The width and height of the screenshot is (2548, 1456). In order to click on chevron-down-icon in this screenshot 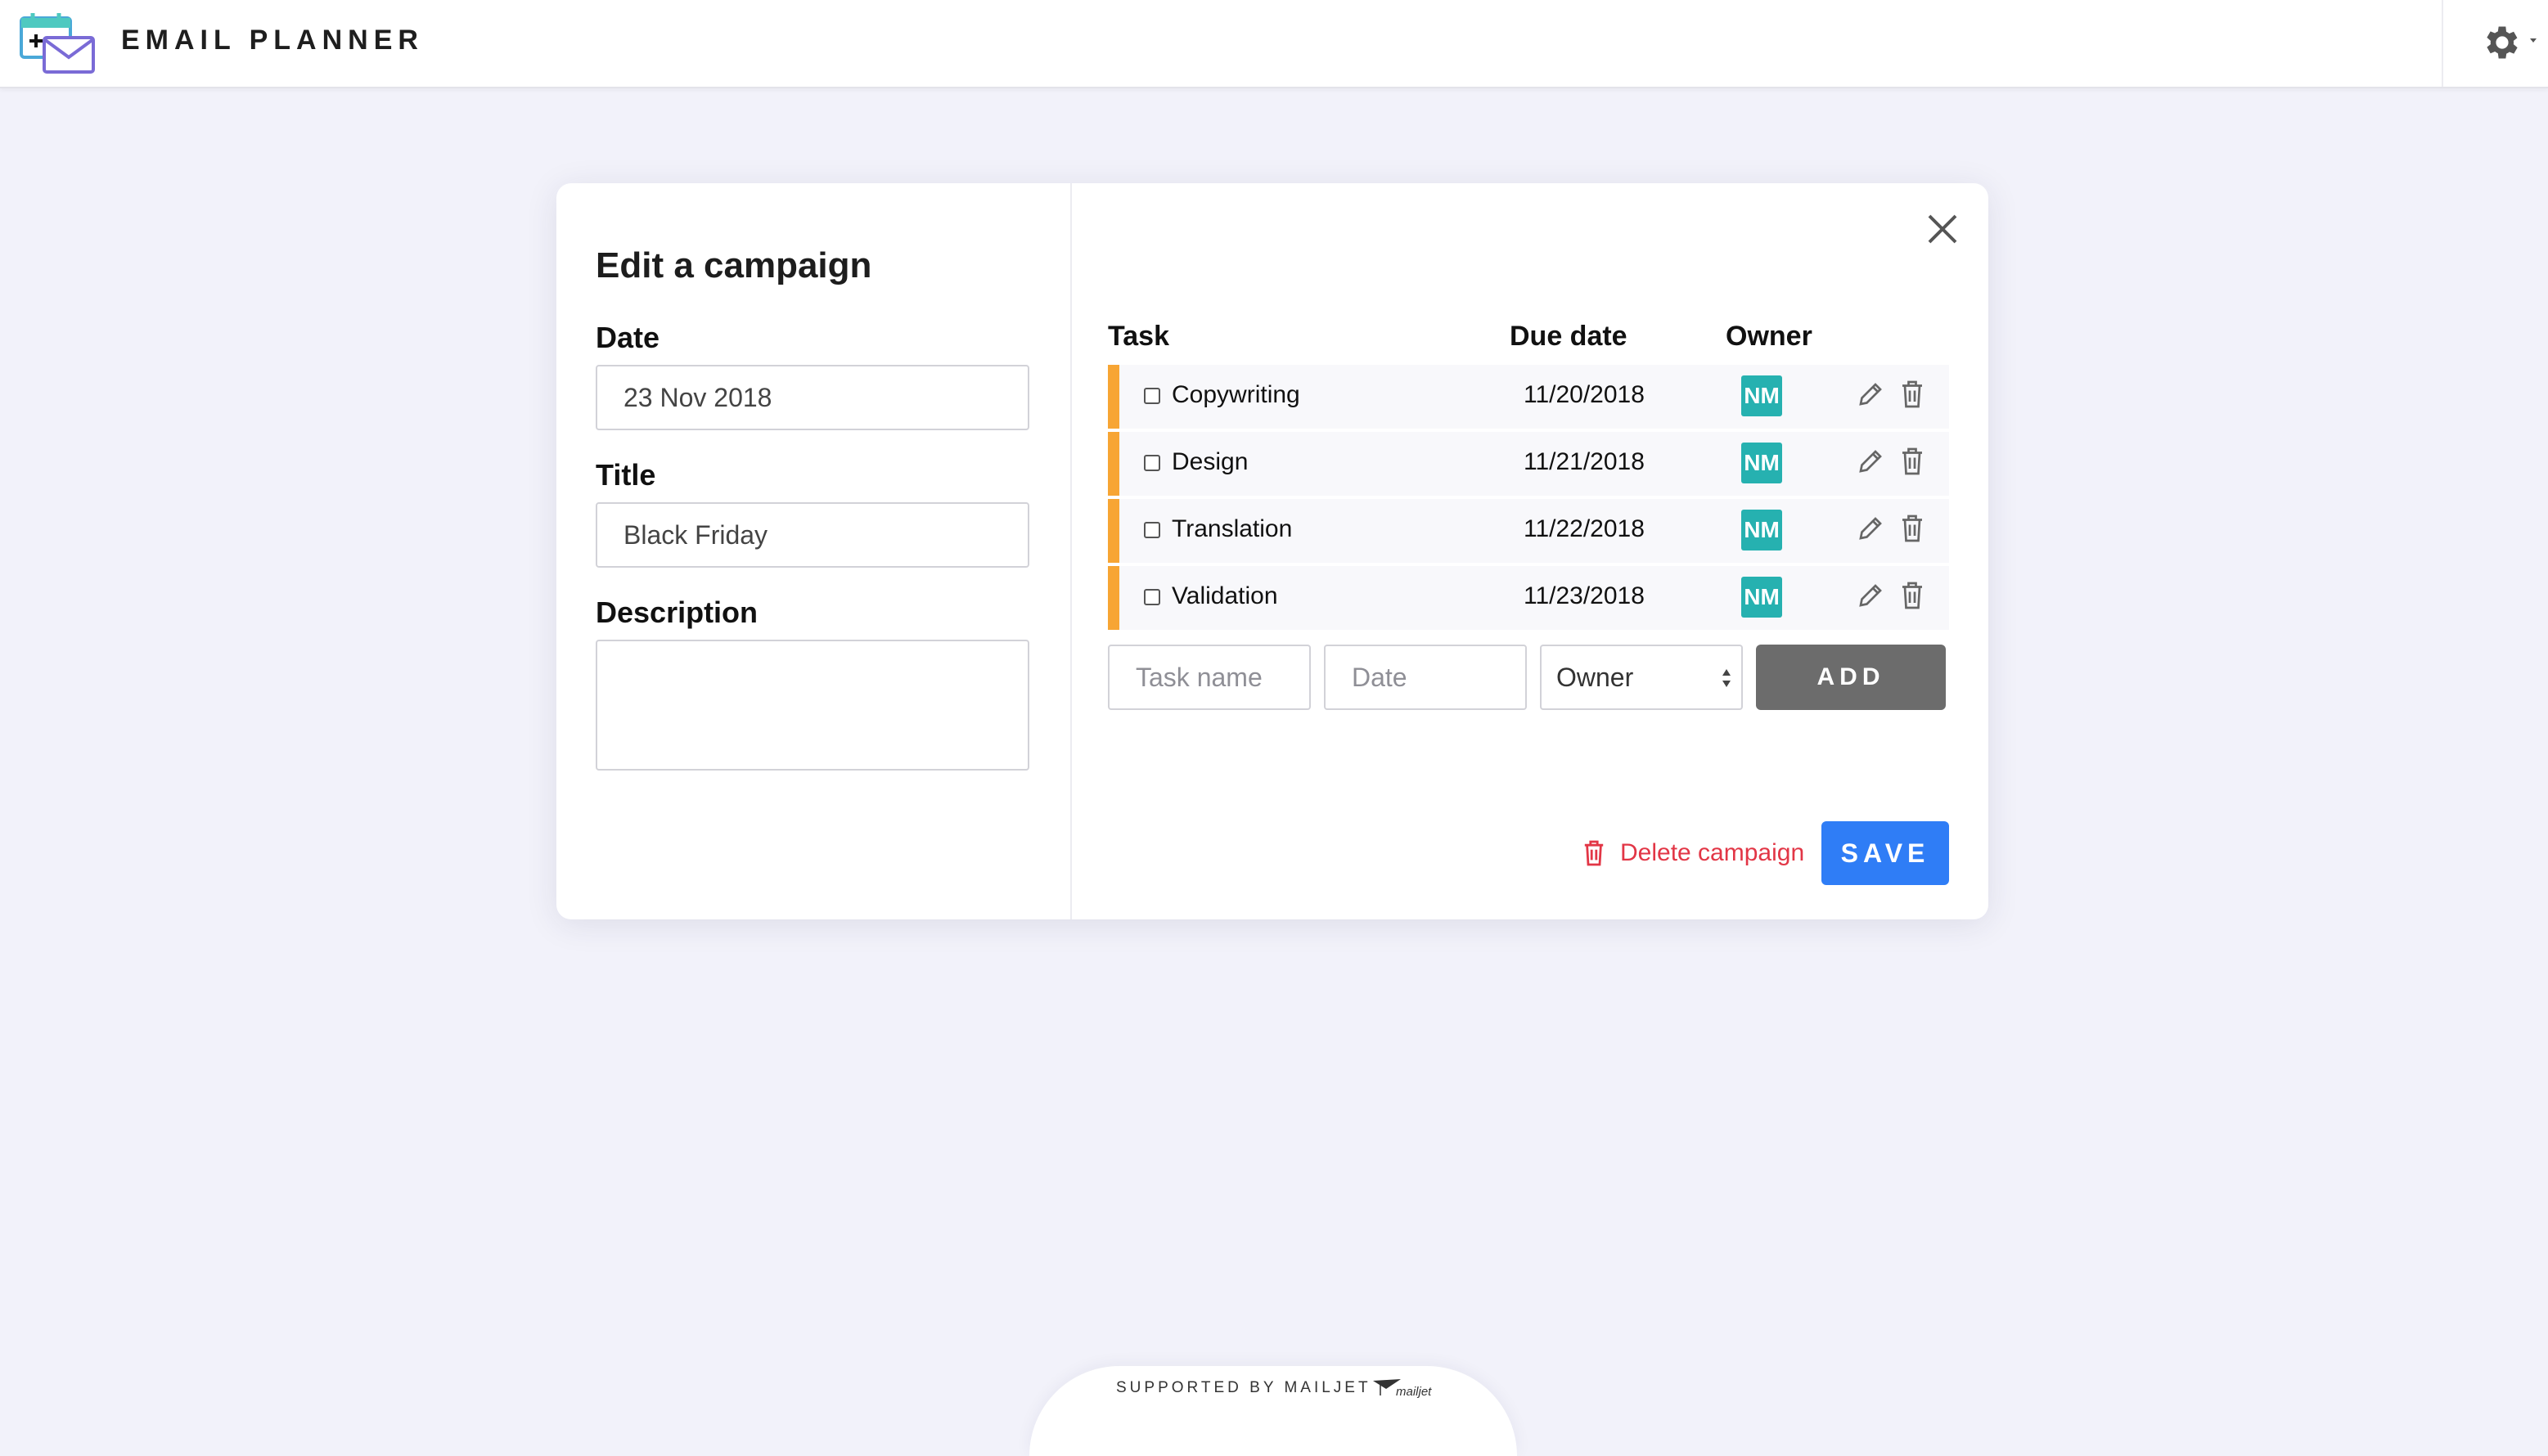, I will do `click(2533, 41)`.